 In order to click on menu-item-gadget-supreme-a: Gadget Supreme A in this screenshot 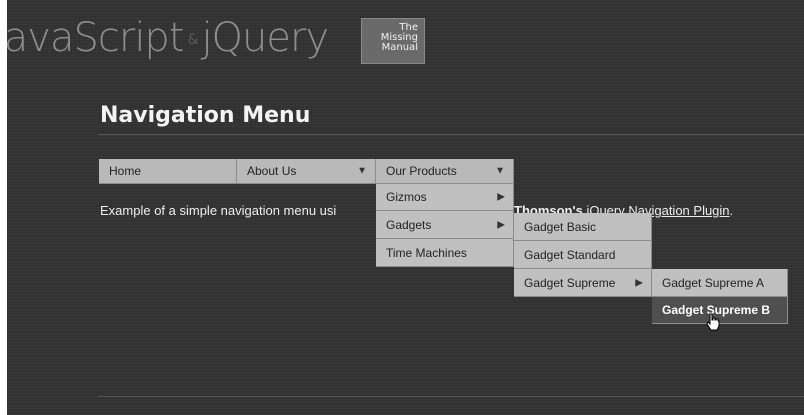, I will do `click(720, 283)`.